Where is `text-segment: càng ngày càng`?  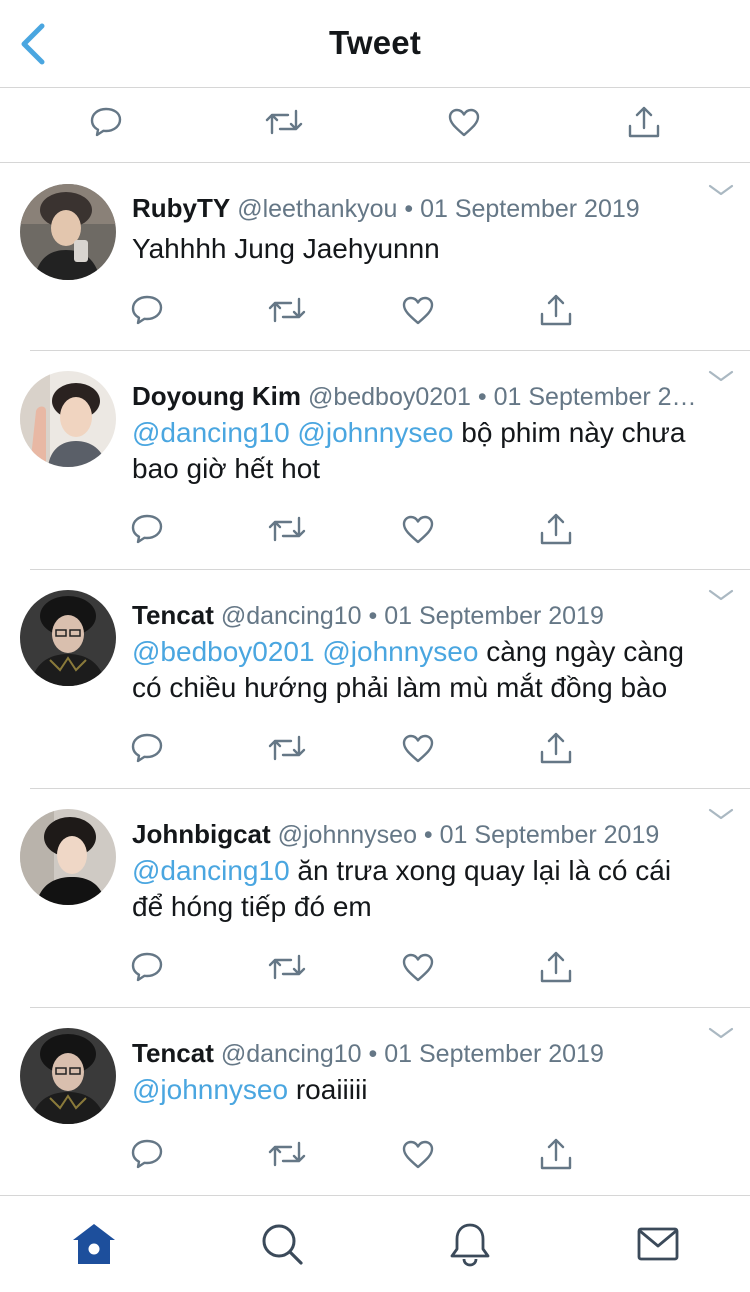
text-segment: càng ngày càng is located at coordinates (581, 651).